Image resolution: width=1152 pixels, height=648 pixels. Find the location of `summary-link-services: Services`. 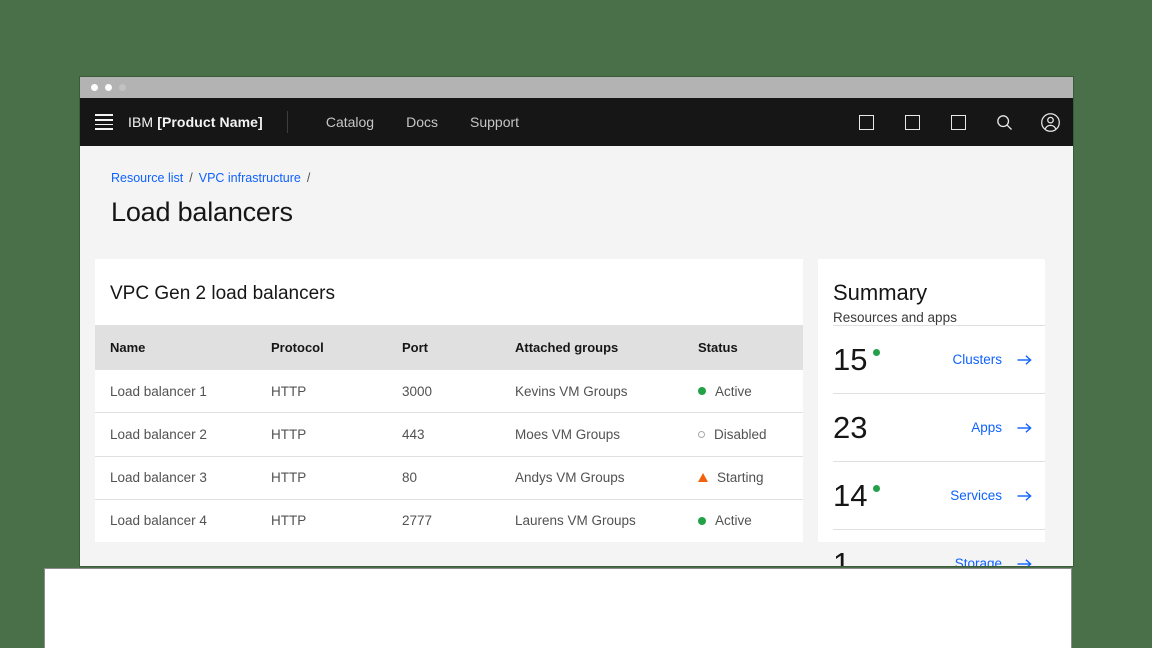

summary-link-services: Services is located at coordinates (997, 495).